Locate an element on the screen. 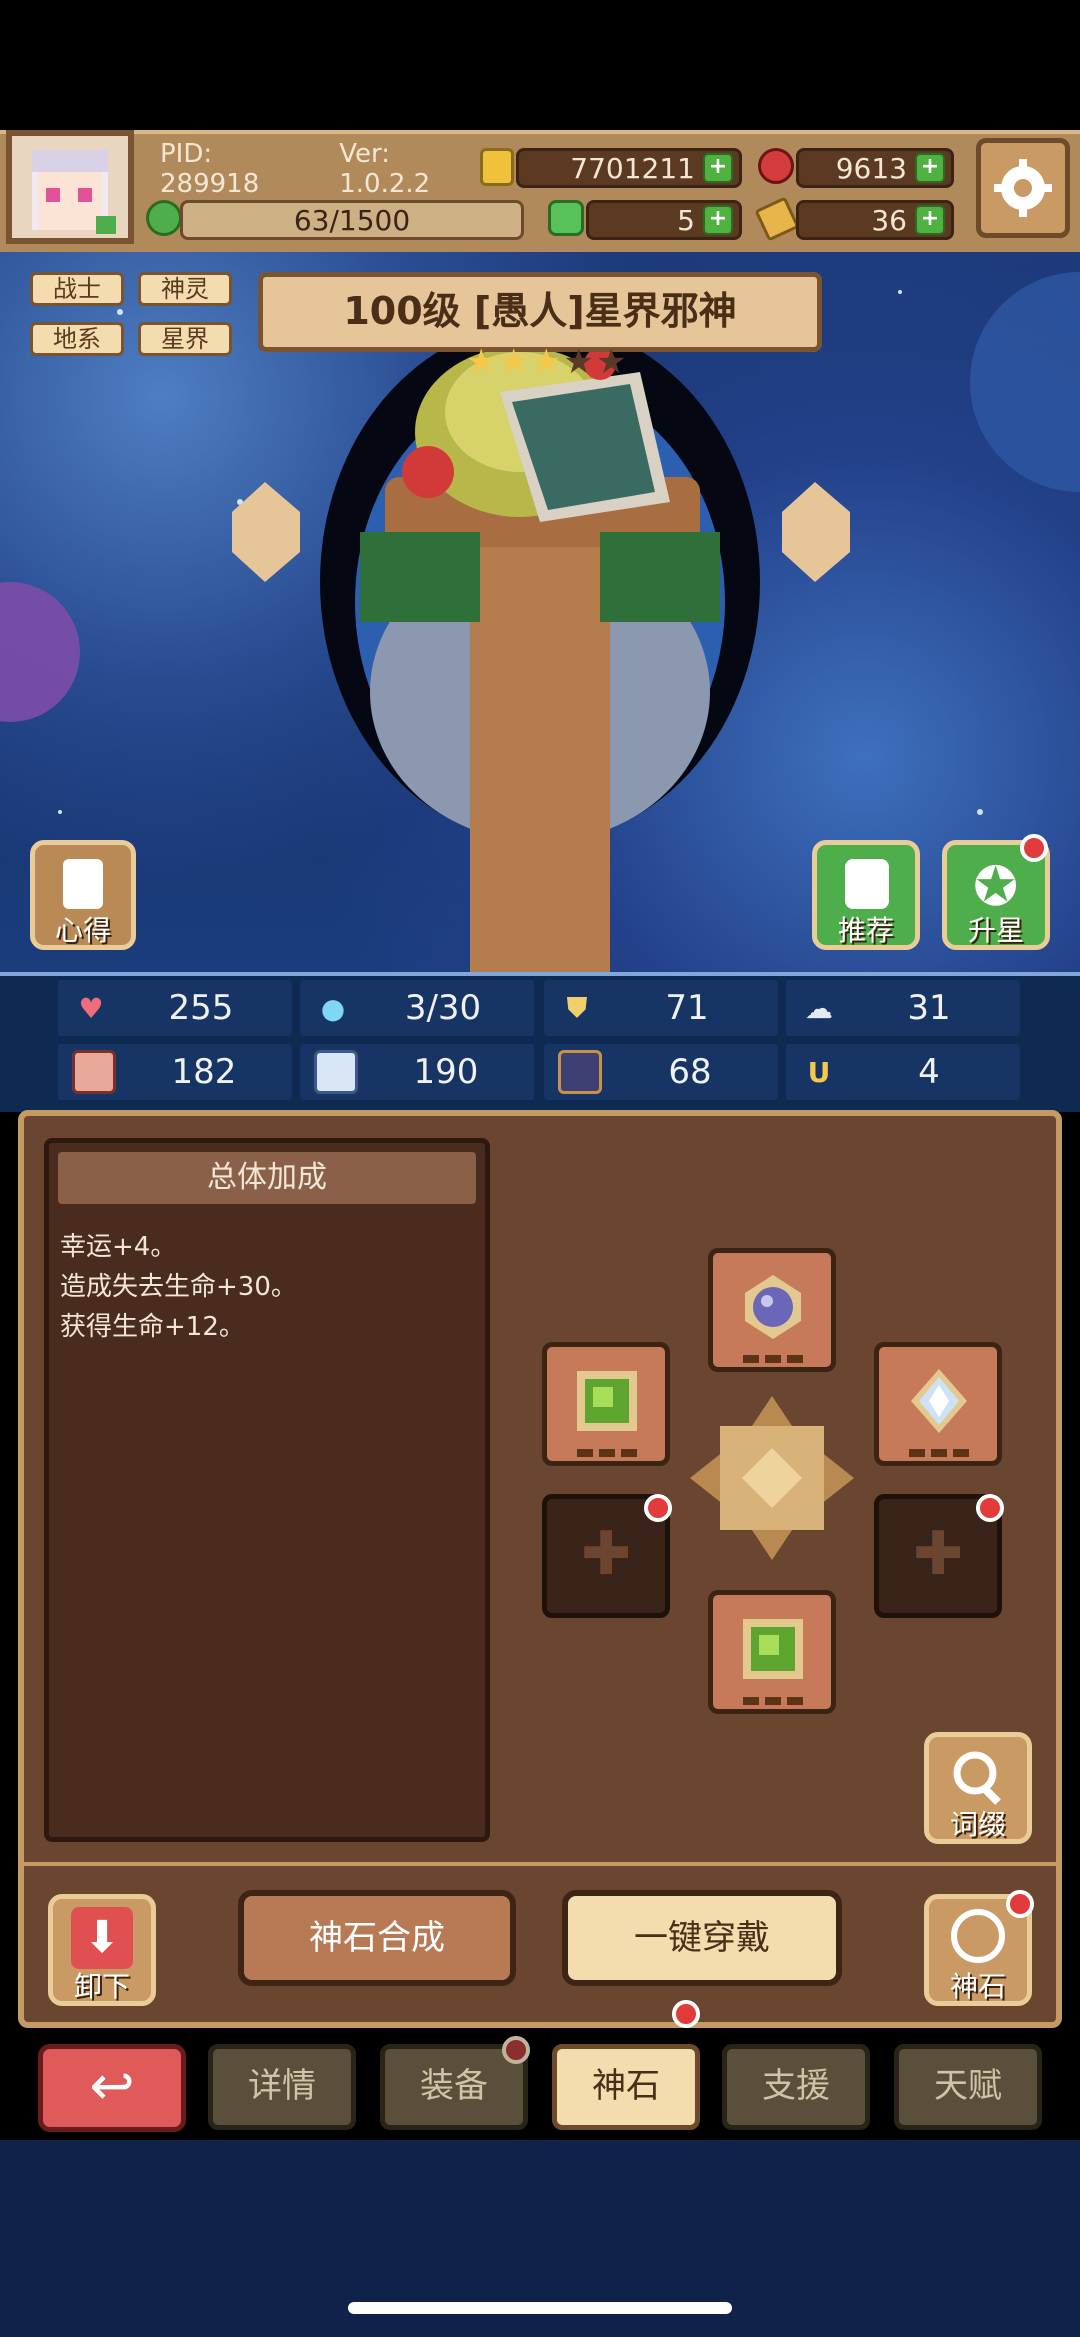 Image resolution: width=1080 pixels, height=2337 pixels. star-rating: ★ ★ ★ ★ ★ is located at coordinates (546, 362).